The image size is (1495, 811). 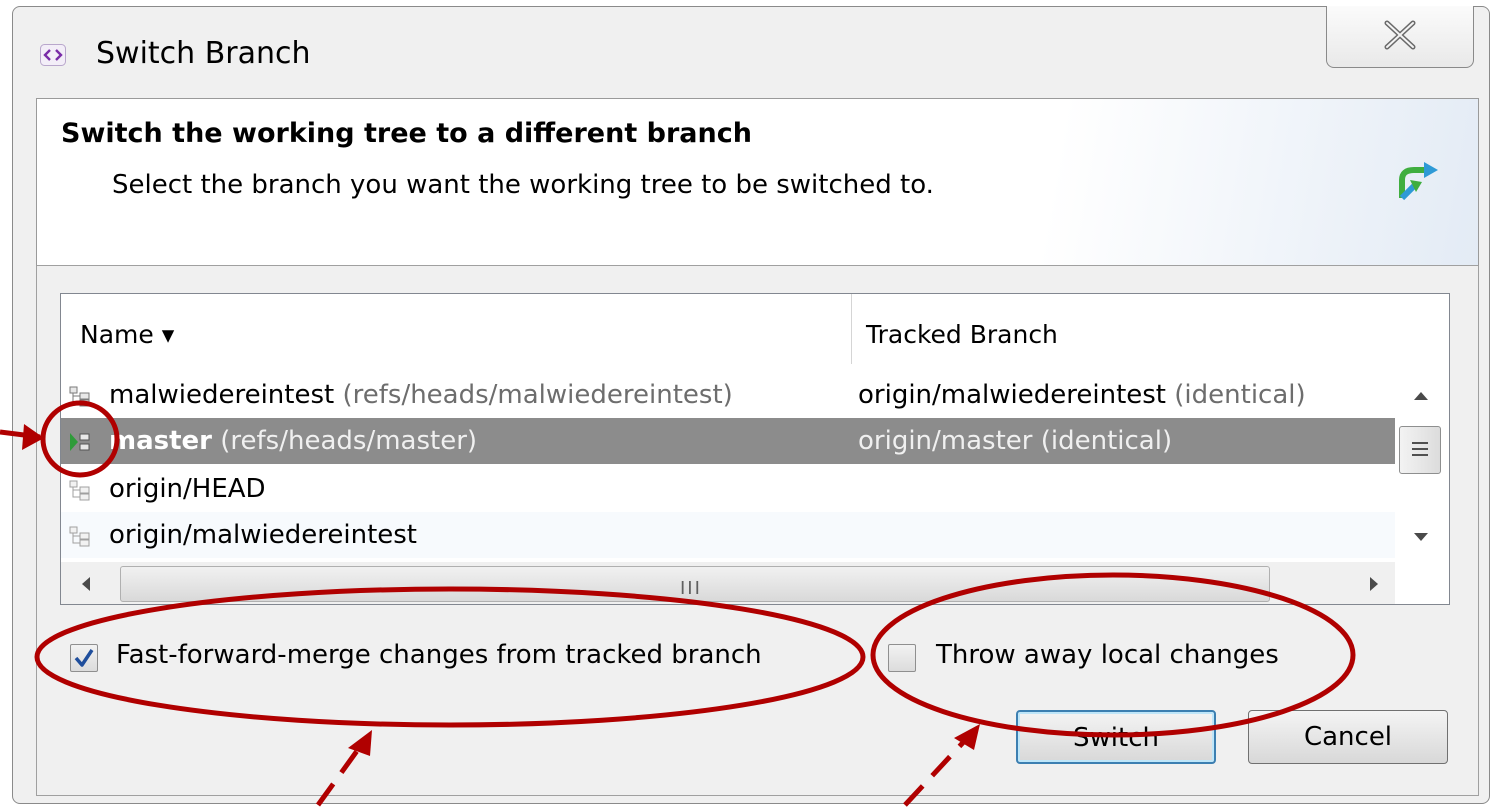 I want to click on scroll-down-arrow, so click(x=1421, y=537).